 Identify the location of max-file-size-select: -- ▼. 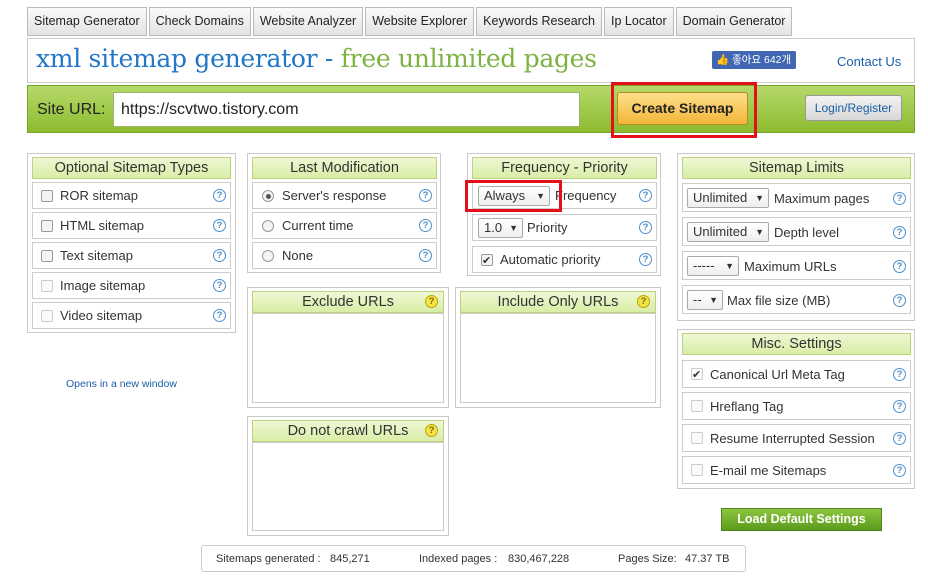
(705, 300).